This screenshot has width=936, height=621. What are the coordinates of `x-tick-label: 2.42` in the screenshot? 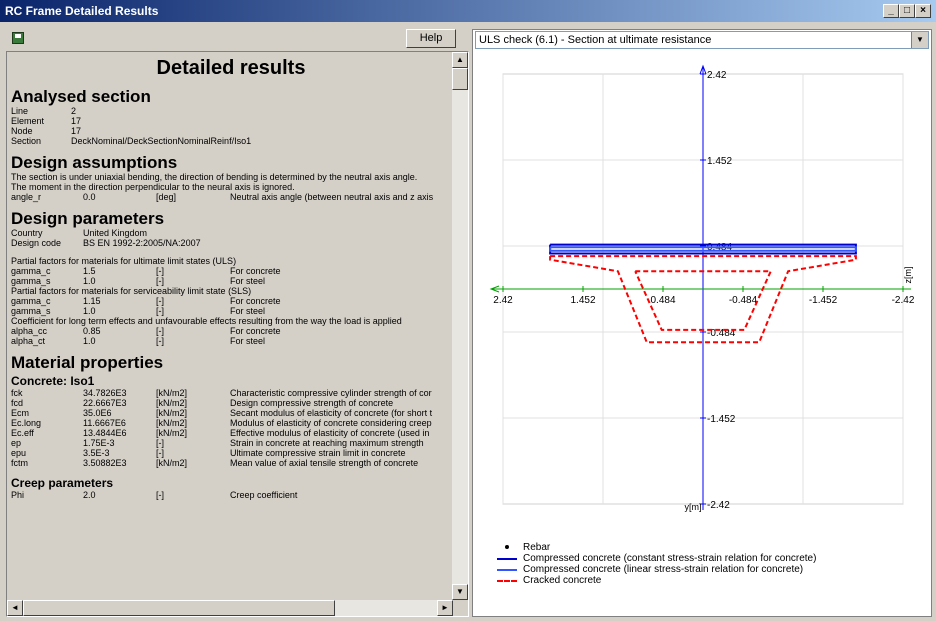 It's located at (503, 300).